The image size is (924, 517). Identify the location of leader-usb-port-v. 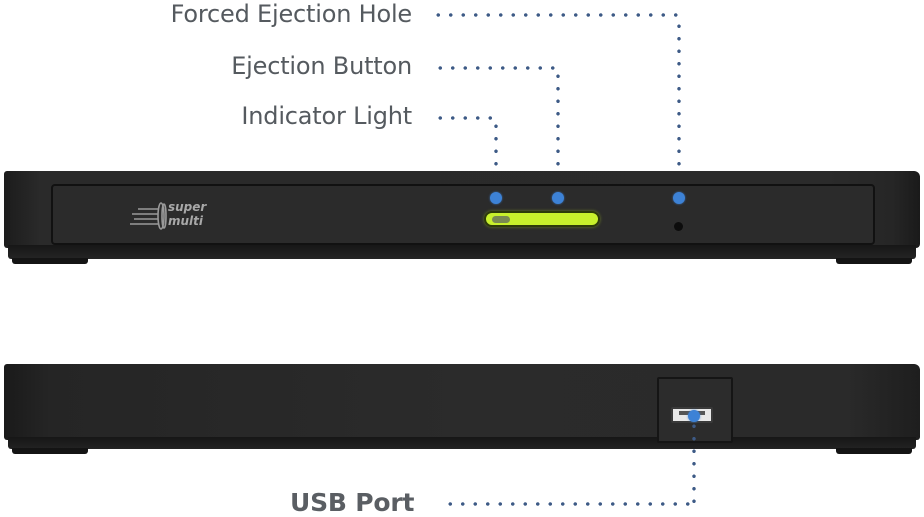
(694, 462).